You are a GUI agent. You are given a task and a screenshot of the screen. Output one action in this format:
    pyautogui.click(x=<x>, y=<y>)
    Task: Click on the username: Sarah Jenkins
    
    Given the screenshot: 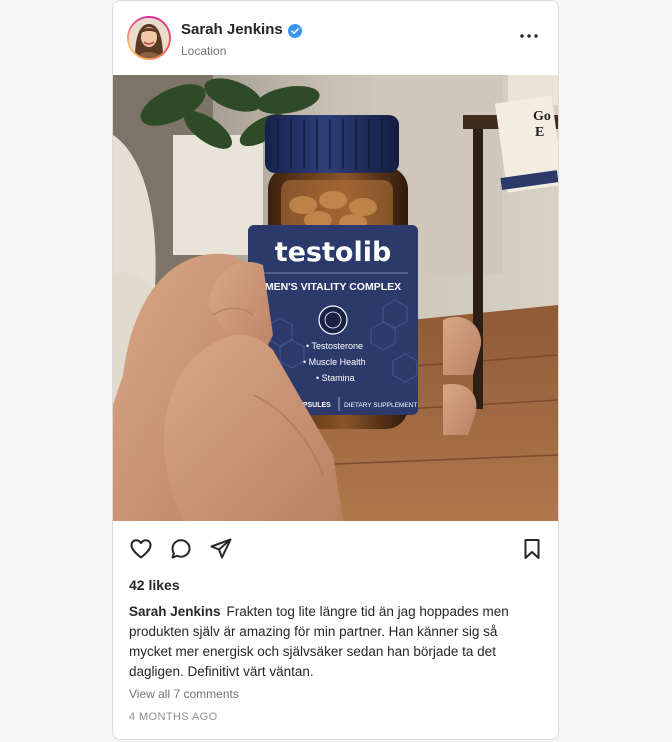 What is the action you would take?
    pyautogui.click(x=232, y=29)
    